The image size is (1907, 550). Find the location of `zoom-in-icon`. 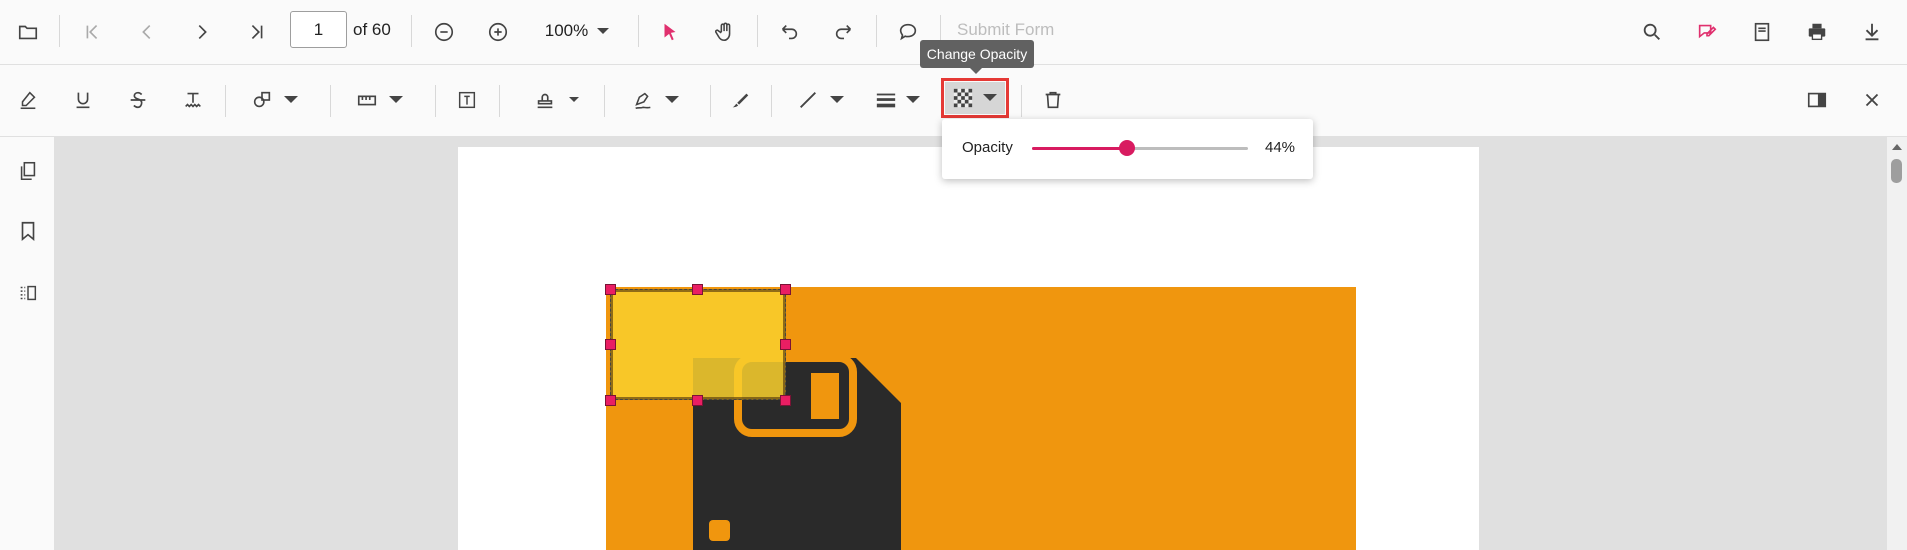

zoom-in-icon is located at coordinates (498, 32).